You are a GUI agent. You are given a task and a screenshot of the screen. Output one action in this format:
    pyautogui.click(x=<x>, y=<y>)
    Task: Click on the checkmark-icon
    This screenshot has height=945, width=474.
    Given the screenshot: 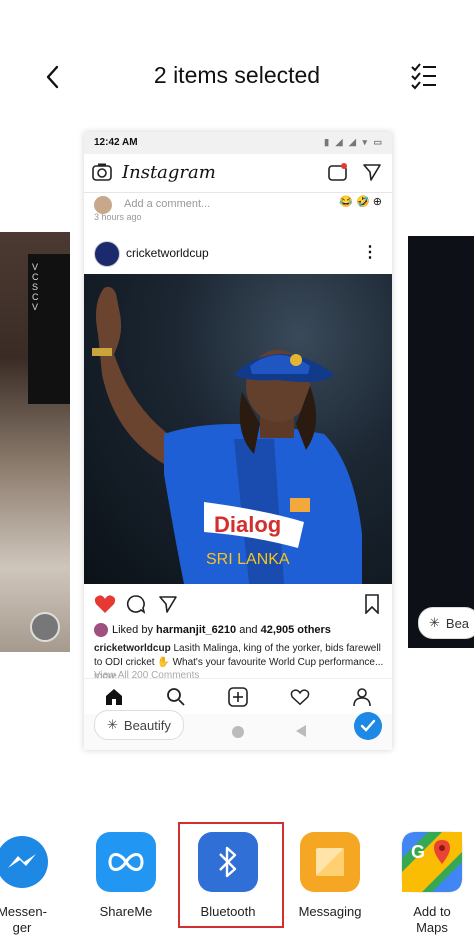 What is the action you would take?
    pyautogui.click(x=368, y=725)
    